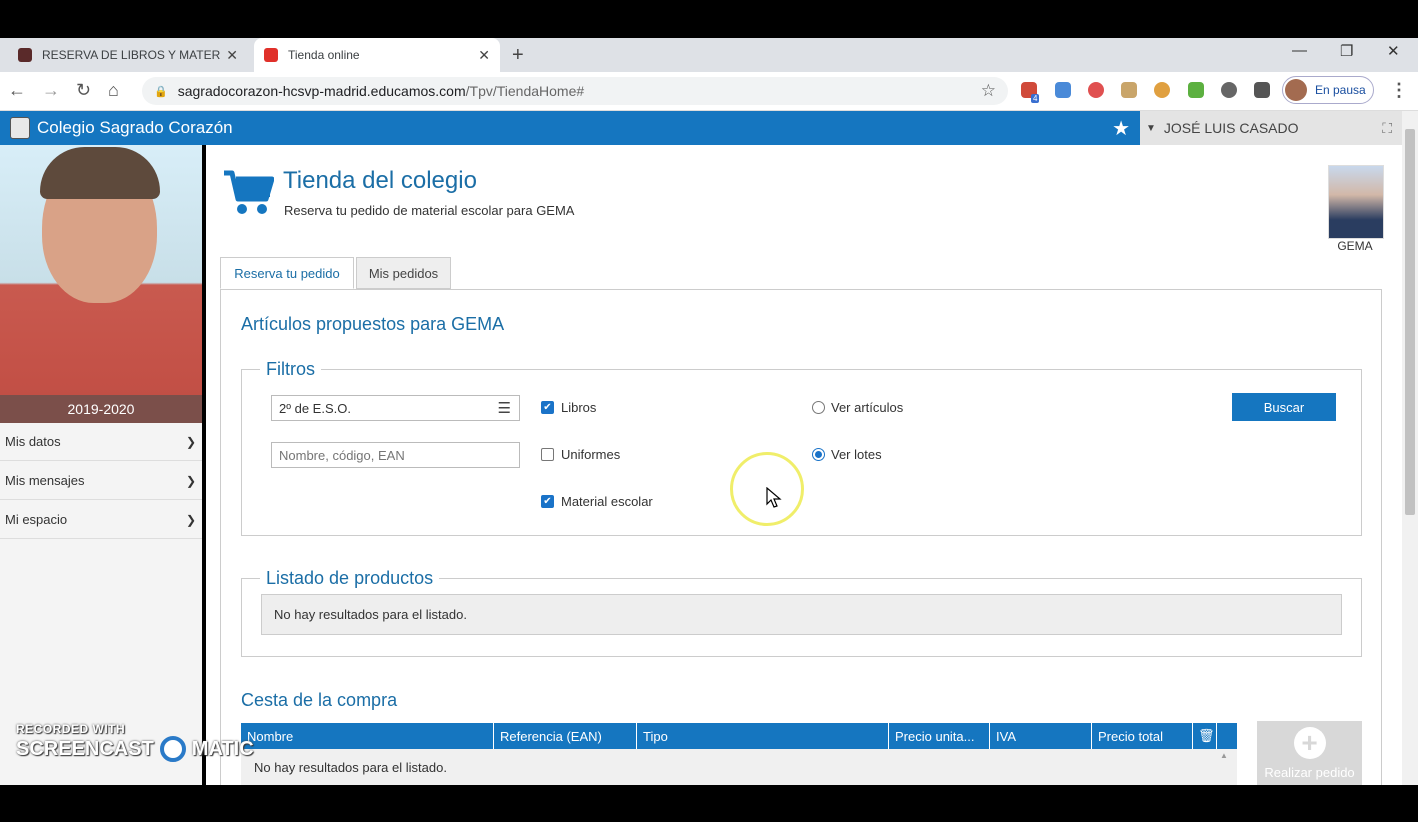 This screenshot has width=1418, height=822. I want to click on column-iva: IVA, so click(1041, 736).